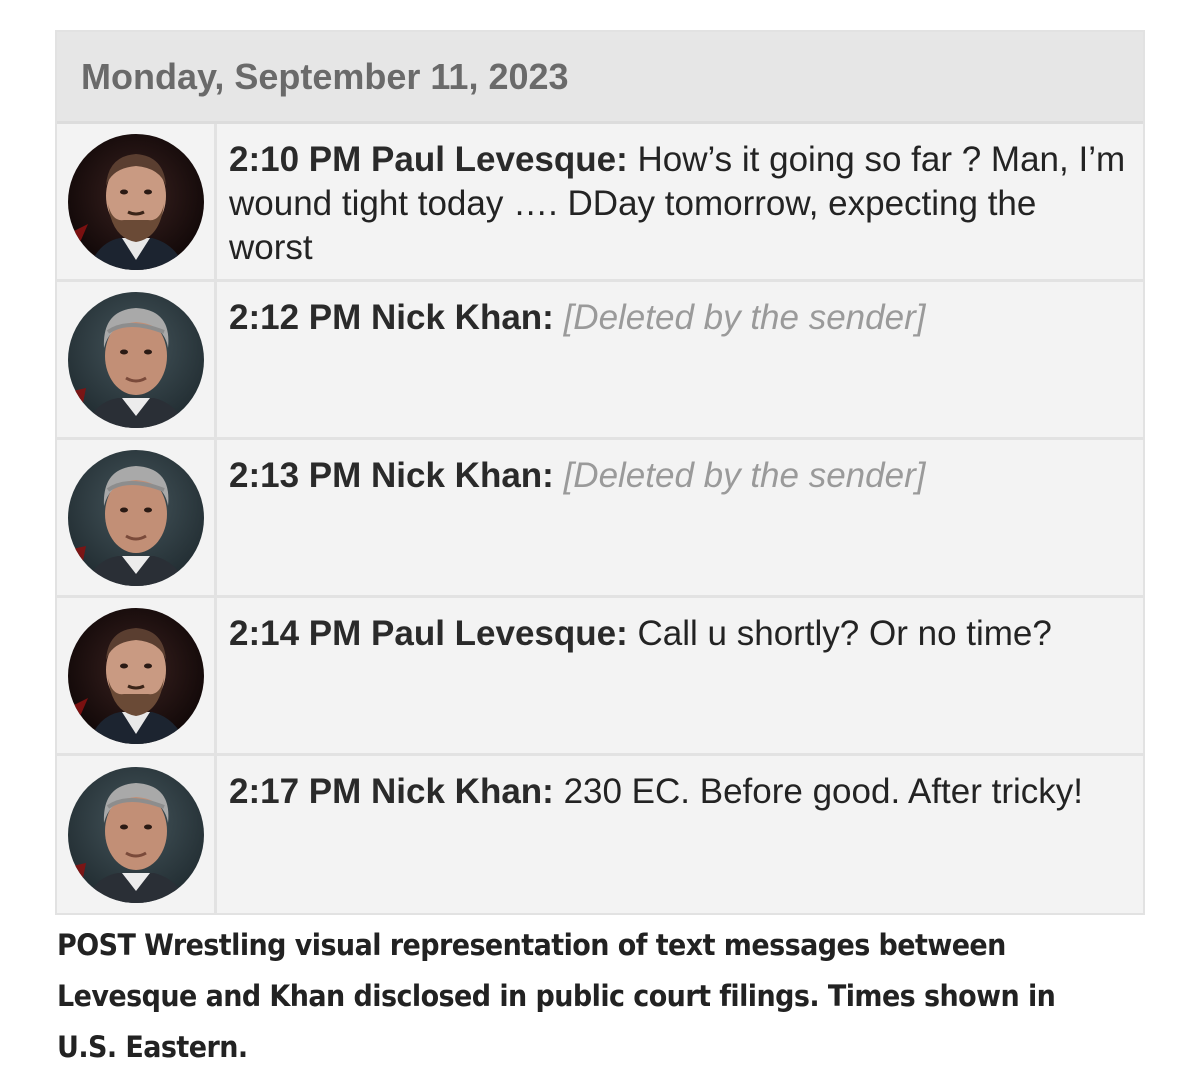 This screenshot has width=1200, height=1077. I want to click on message-time: 2:17 PM, so click(295, 791).